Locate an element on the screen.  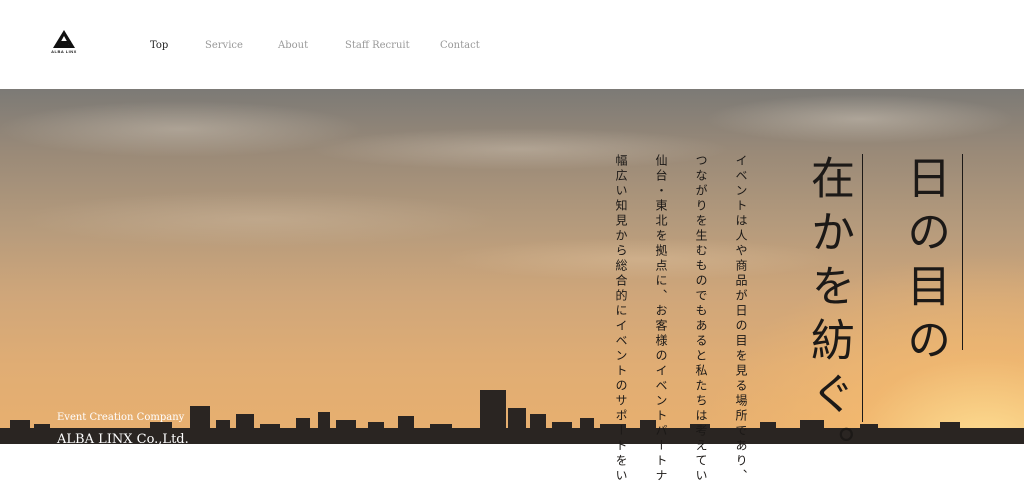
nav-about: About is located at coordinates (293, 45).